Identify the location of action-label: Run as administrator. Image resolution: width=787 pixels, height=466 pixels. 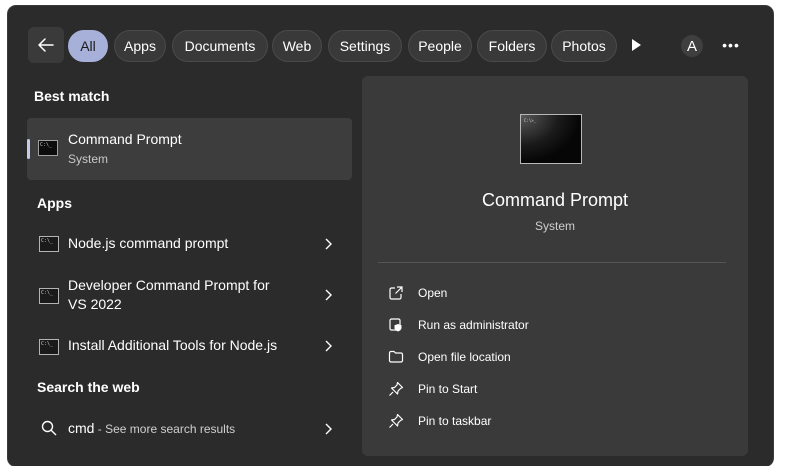
(473, 325).